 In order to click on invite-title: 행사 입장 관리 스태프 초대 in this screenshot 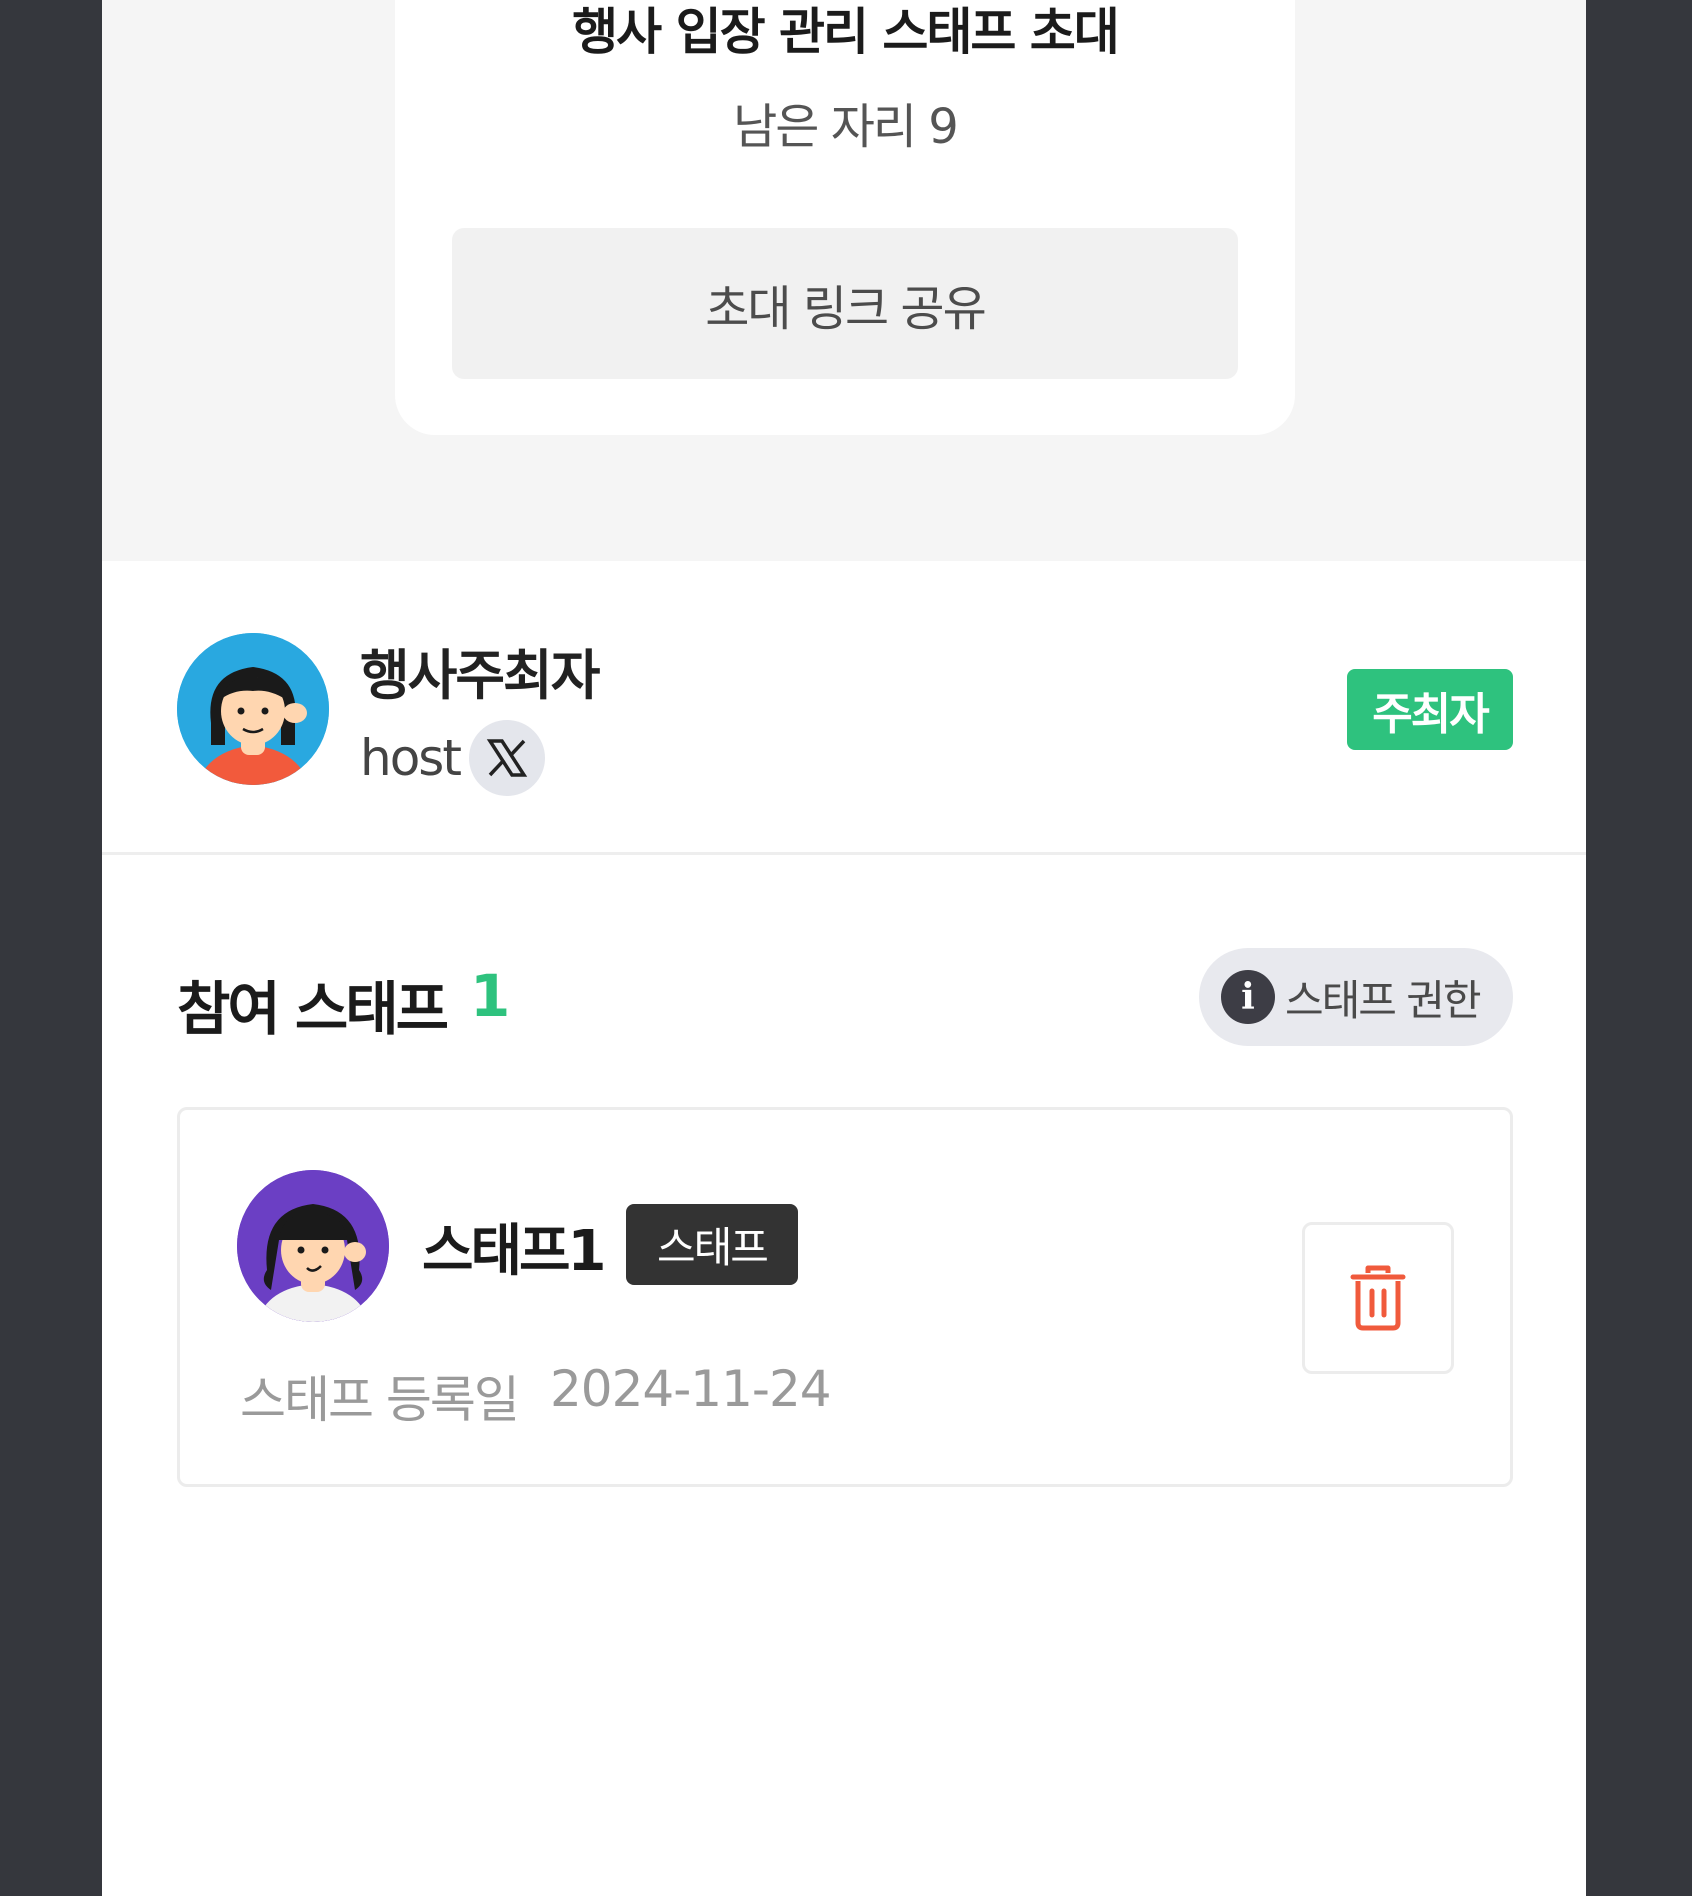, I will do `click(846, 32)`.